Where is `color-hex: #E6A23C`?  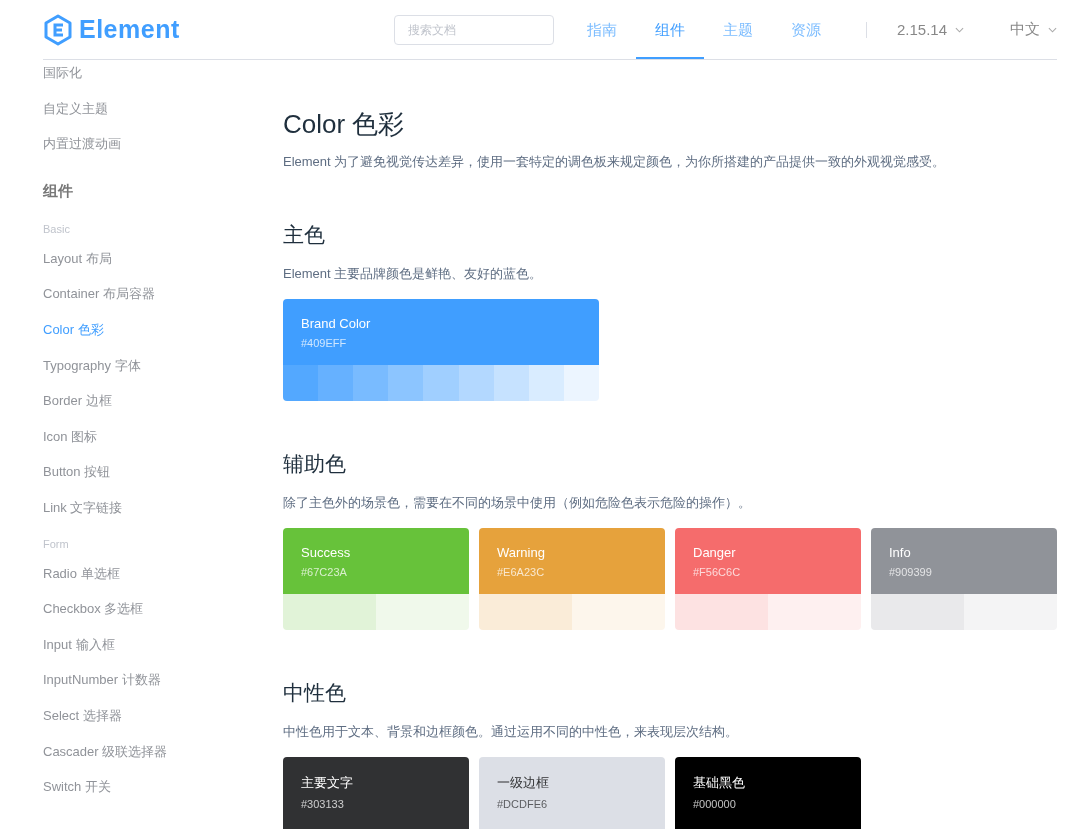
color-hex: #E6A23C is located at coordinates (521, 572).